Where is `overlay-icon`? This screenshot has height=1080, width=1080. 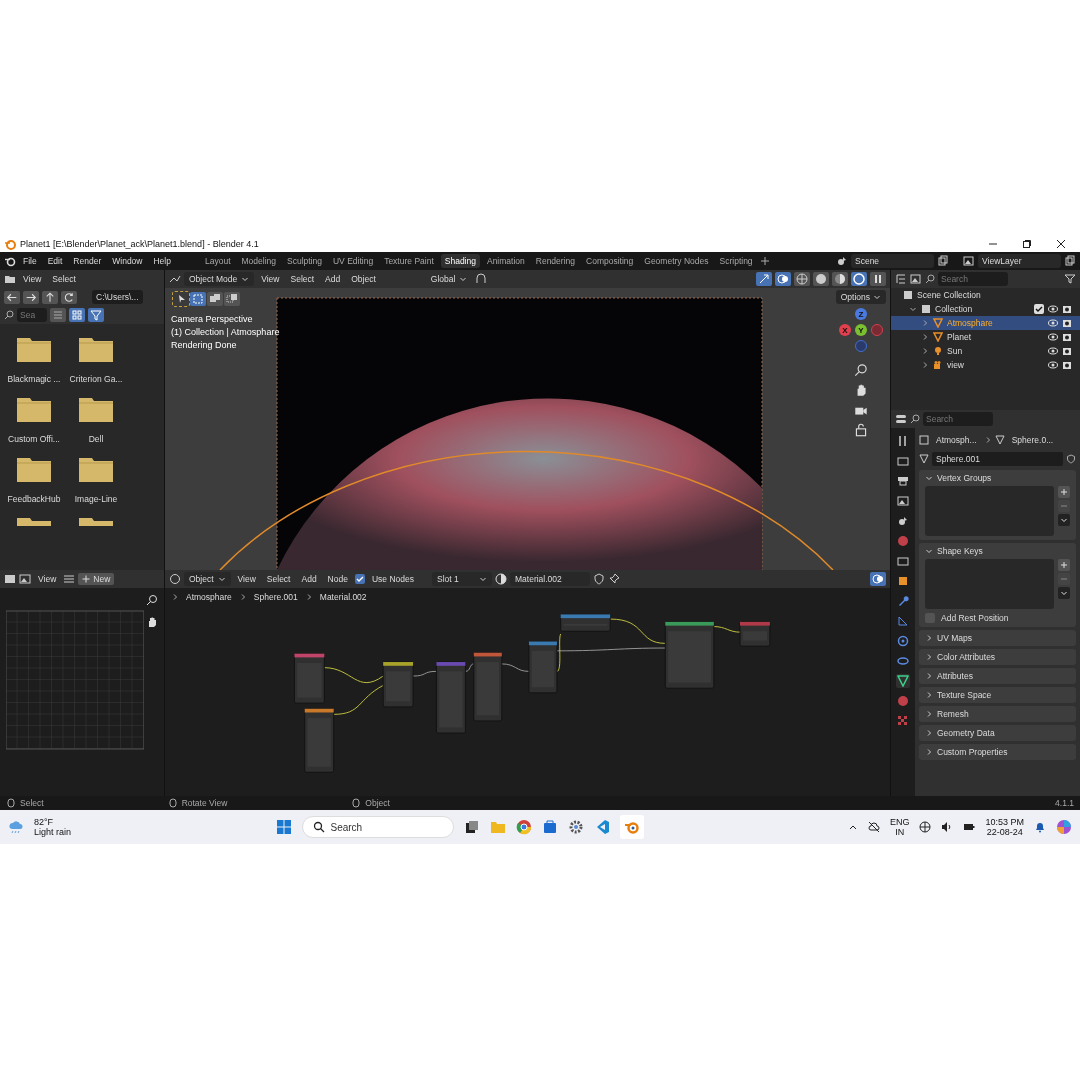
overlay-icon is located at coordinates (878, 579).